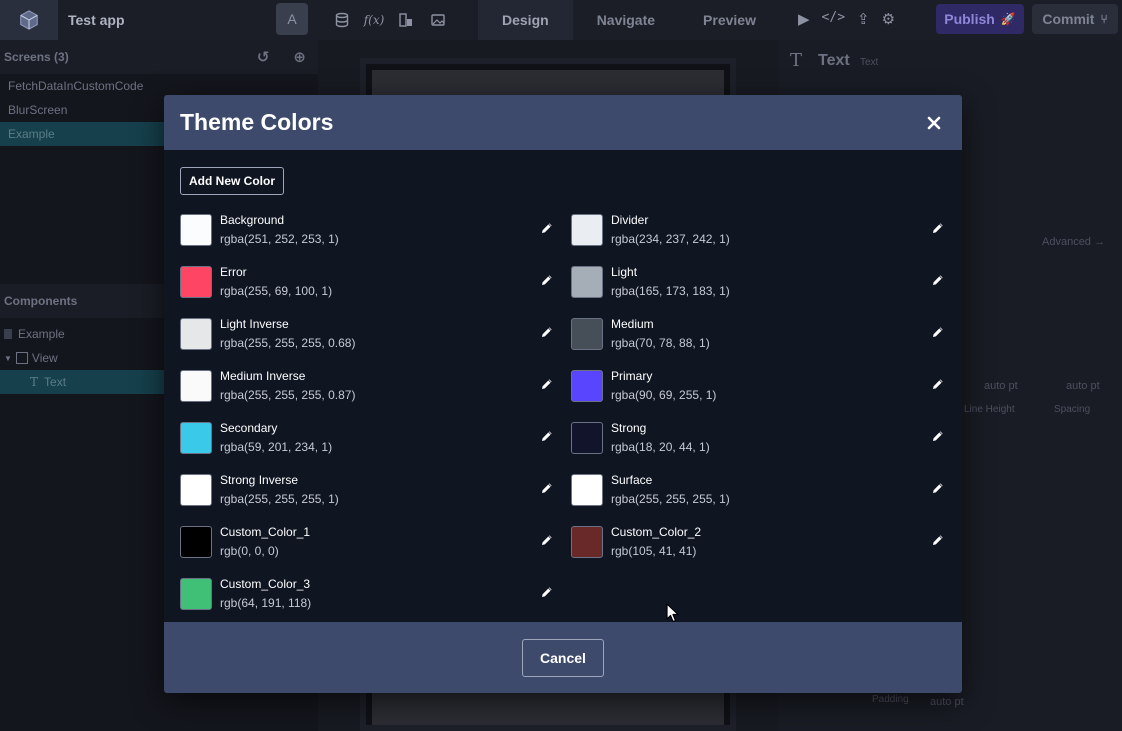  Describe the element at coordinates (367, 446) in the screenshot. I see `color-item: Secondary rgba(59, 201, 234, 1)` at that location.